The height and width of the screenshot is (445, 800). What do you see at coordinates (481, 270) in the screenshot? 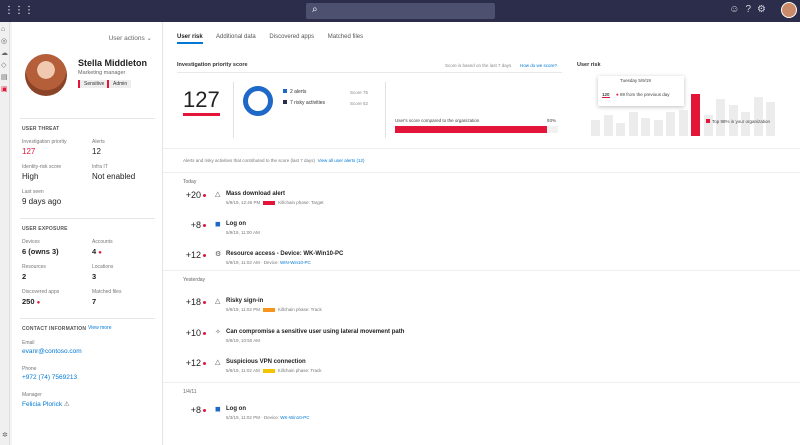
I see `section-divider` at bounding box center [481, 270].